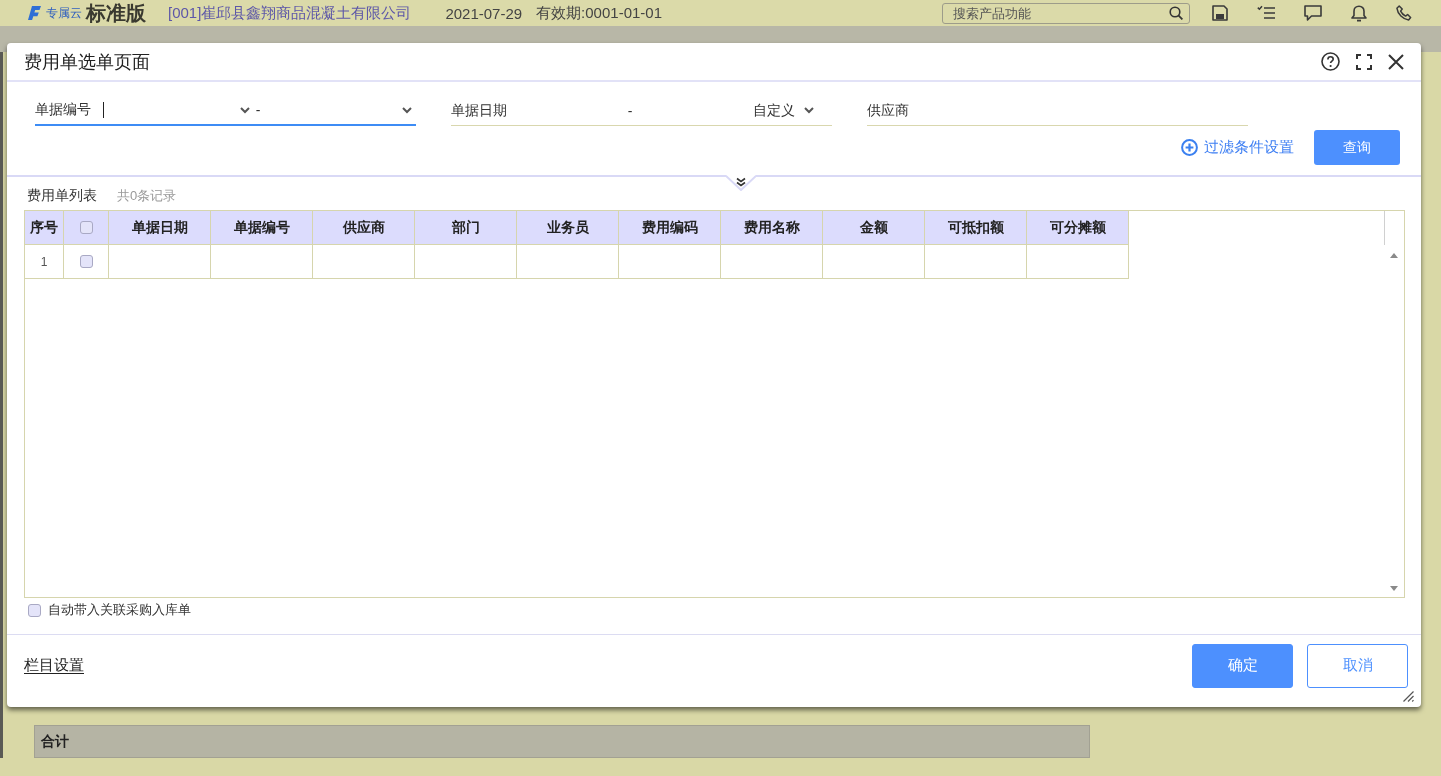 The image size is (1441, 776). Describe the element at coordinates (1189, 147) in the screenshot. I see `plus-circle-icon` at that location.